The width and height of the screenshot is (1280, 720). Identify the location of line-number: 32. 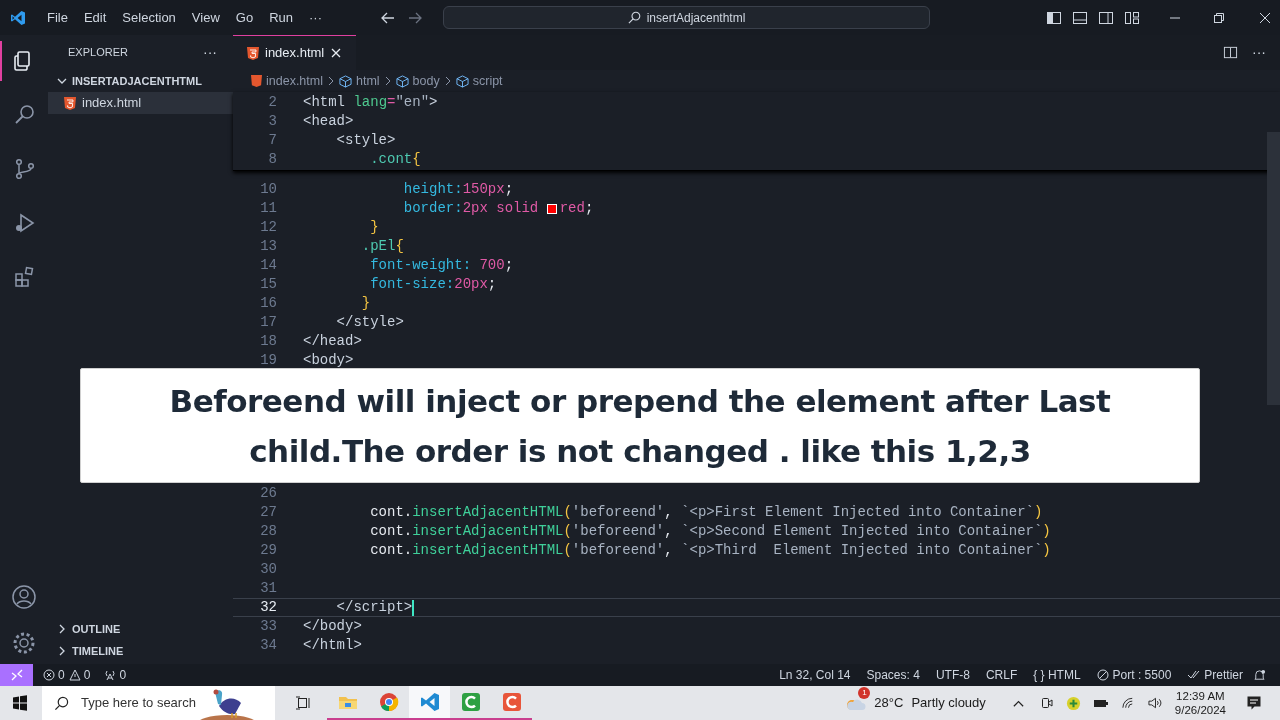
(268, 607).